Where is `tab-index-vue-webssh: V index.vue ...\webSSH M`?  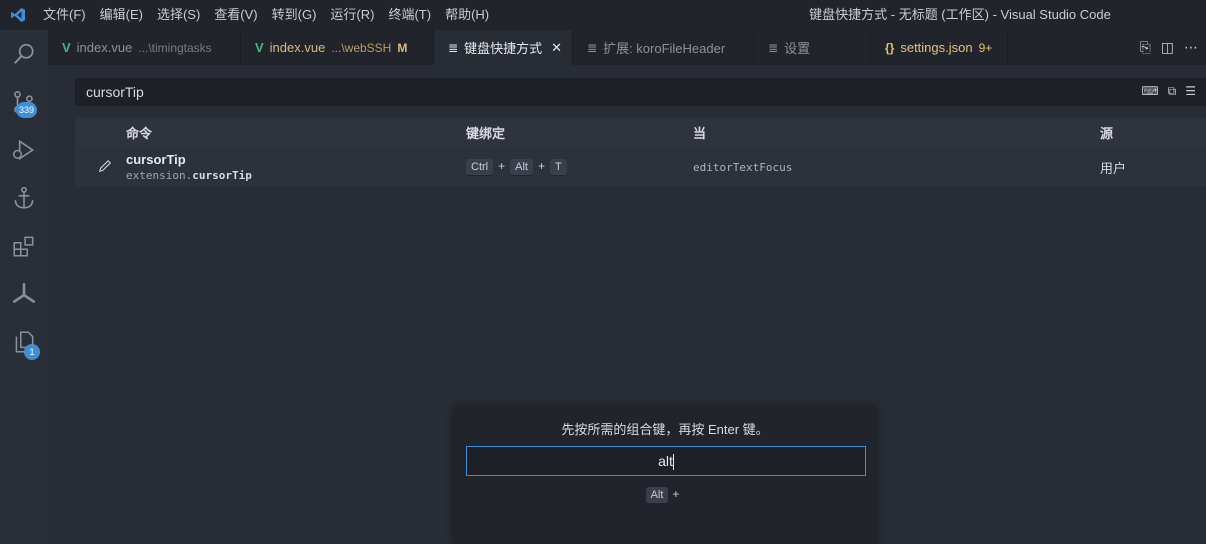
tab-index-vue-webssh: V index.vue ...\webSSH M is located at coordinates (337, 47).